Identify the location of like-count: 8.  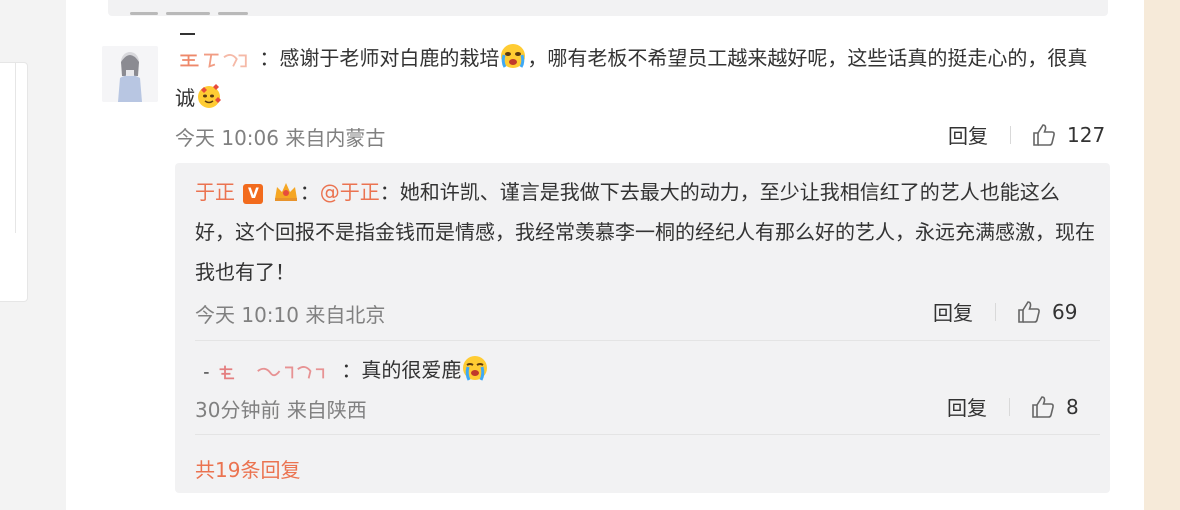
(1072, 406).